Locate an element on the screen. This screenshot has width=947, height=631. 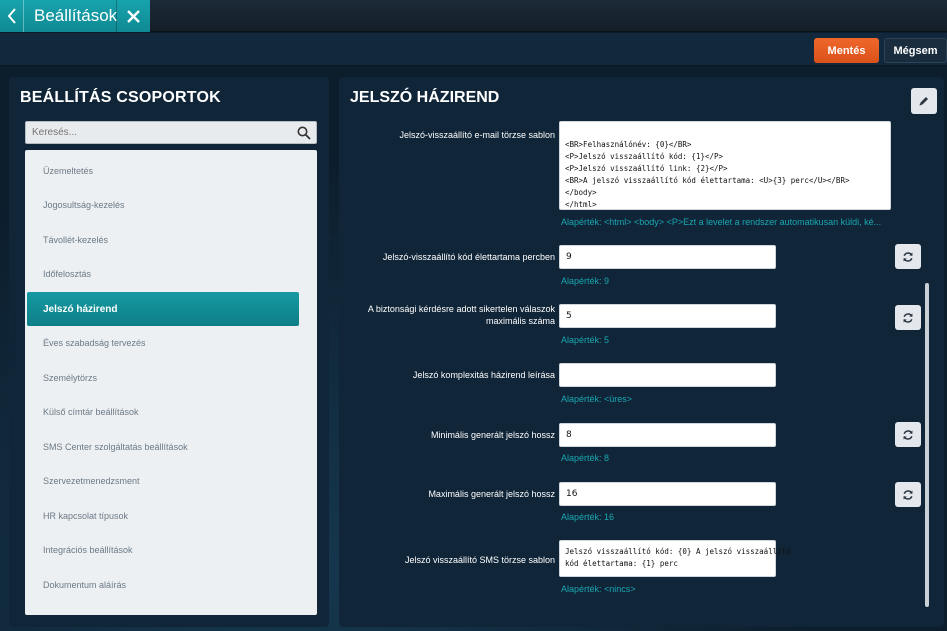
app-tab: Beállítások is located at coordinates (75, 16).